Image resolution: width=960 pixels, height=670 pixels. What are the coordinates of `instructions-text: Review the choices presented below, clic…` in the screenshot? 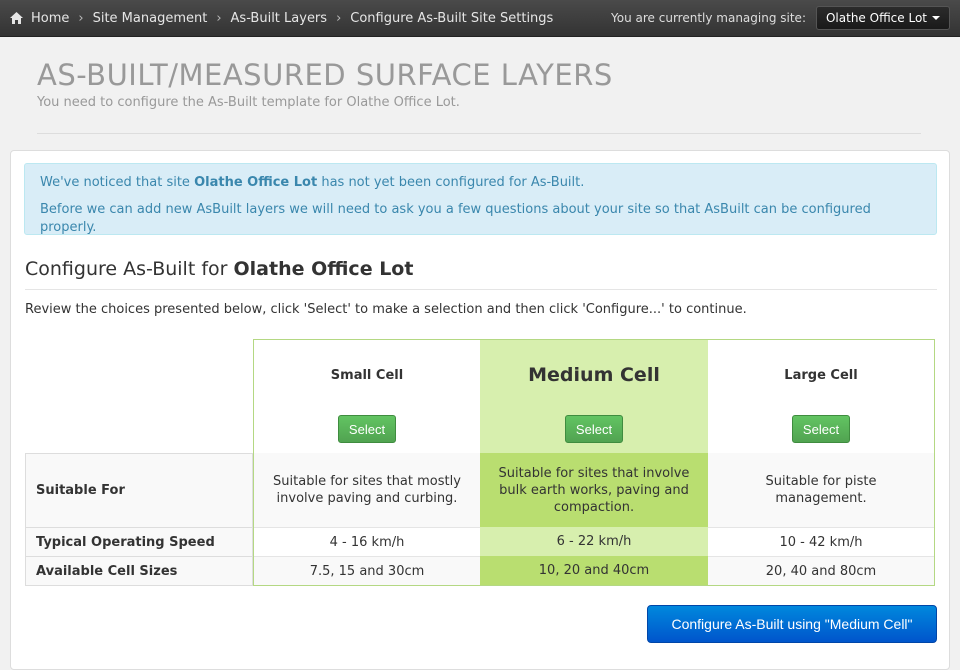 It's located at (386, 309).